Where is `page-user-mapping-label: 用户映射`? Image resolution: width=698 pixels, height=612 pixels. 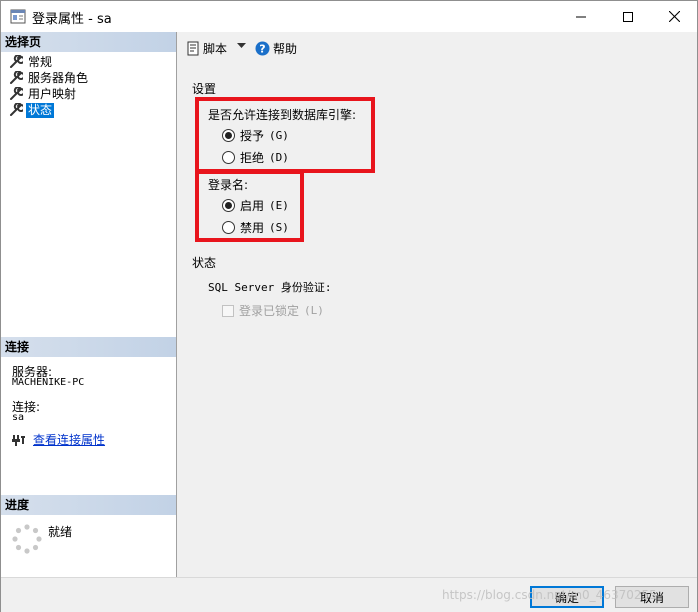
page-user-mapping-label: 用户映射 is located at coordinates (52, 93).